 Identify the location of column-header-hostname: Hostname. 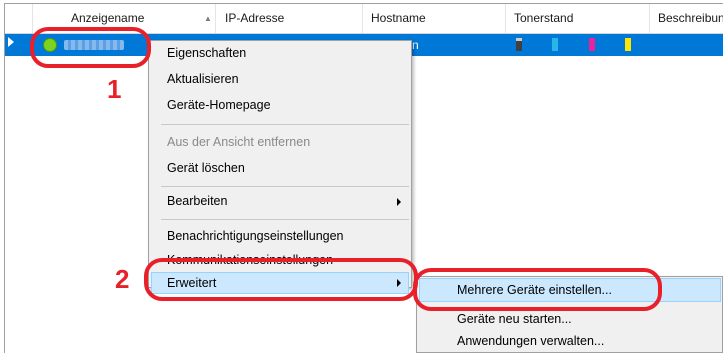
(434, 18).